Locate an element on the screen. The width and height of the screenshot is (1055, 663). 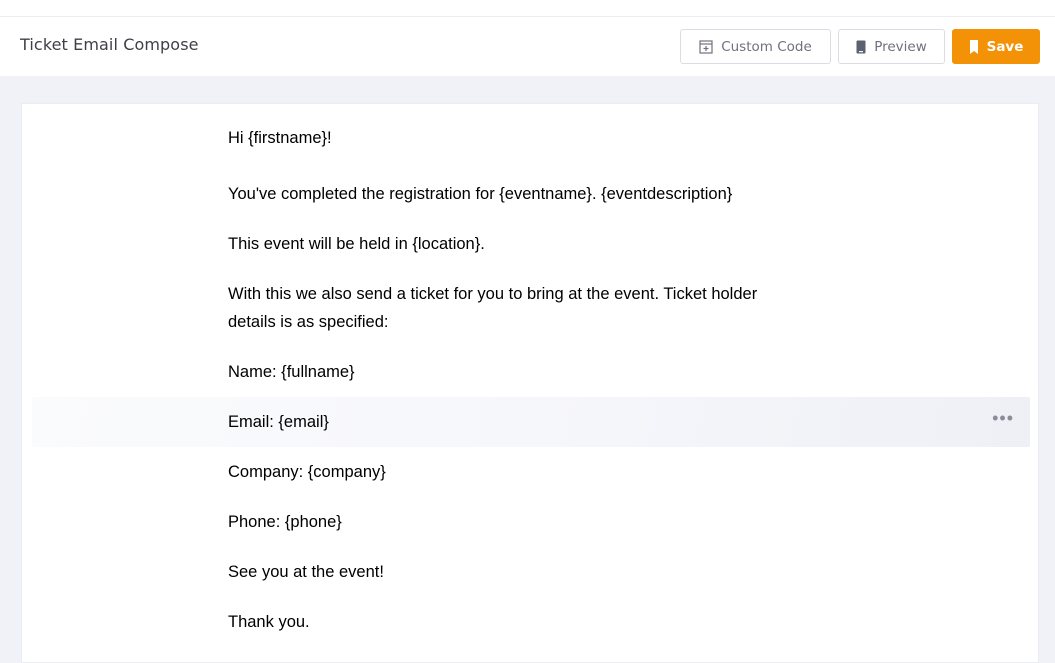
save-button: Save is located at coordinates (996, 46).